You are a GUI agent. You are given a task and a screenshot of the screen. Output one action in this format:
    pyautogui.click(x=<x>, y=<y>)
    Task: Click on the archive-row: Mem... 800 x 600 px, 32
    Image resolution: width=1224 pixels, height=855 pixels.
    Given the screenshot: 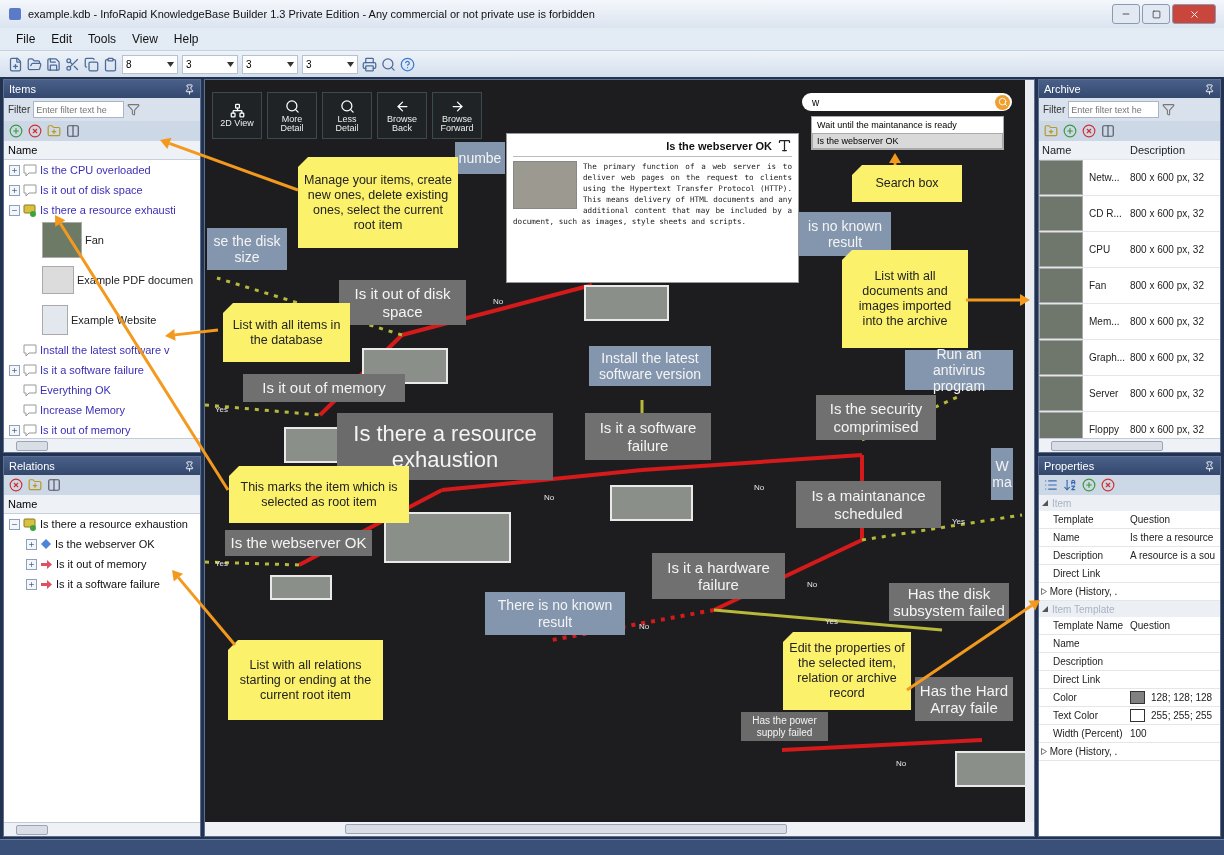 What is the action you would take?
    pyautogui.click(x=1129, y=322)
    